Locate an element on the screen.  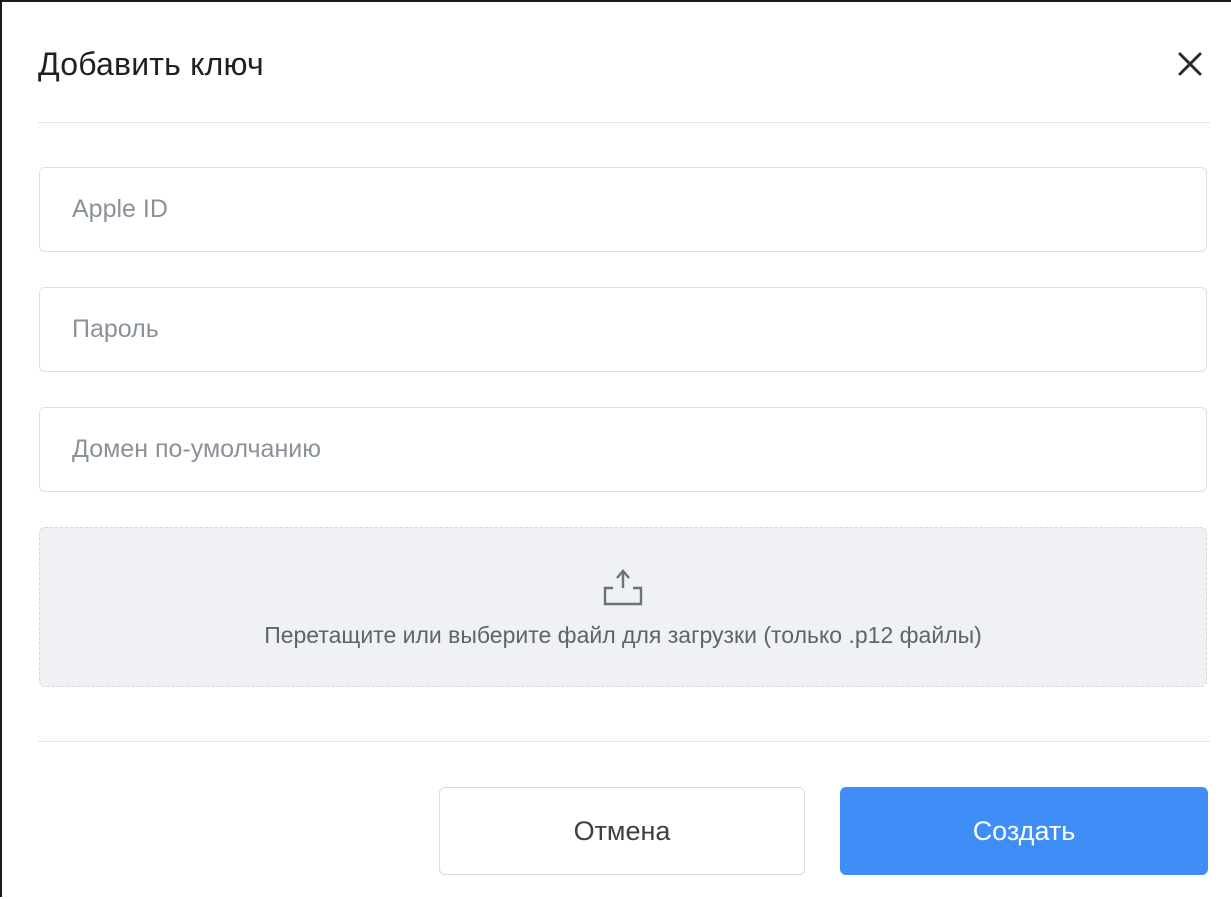
create-button: Создать is located at coordinates (1024, 831).